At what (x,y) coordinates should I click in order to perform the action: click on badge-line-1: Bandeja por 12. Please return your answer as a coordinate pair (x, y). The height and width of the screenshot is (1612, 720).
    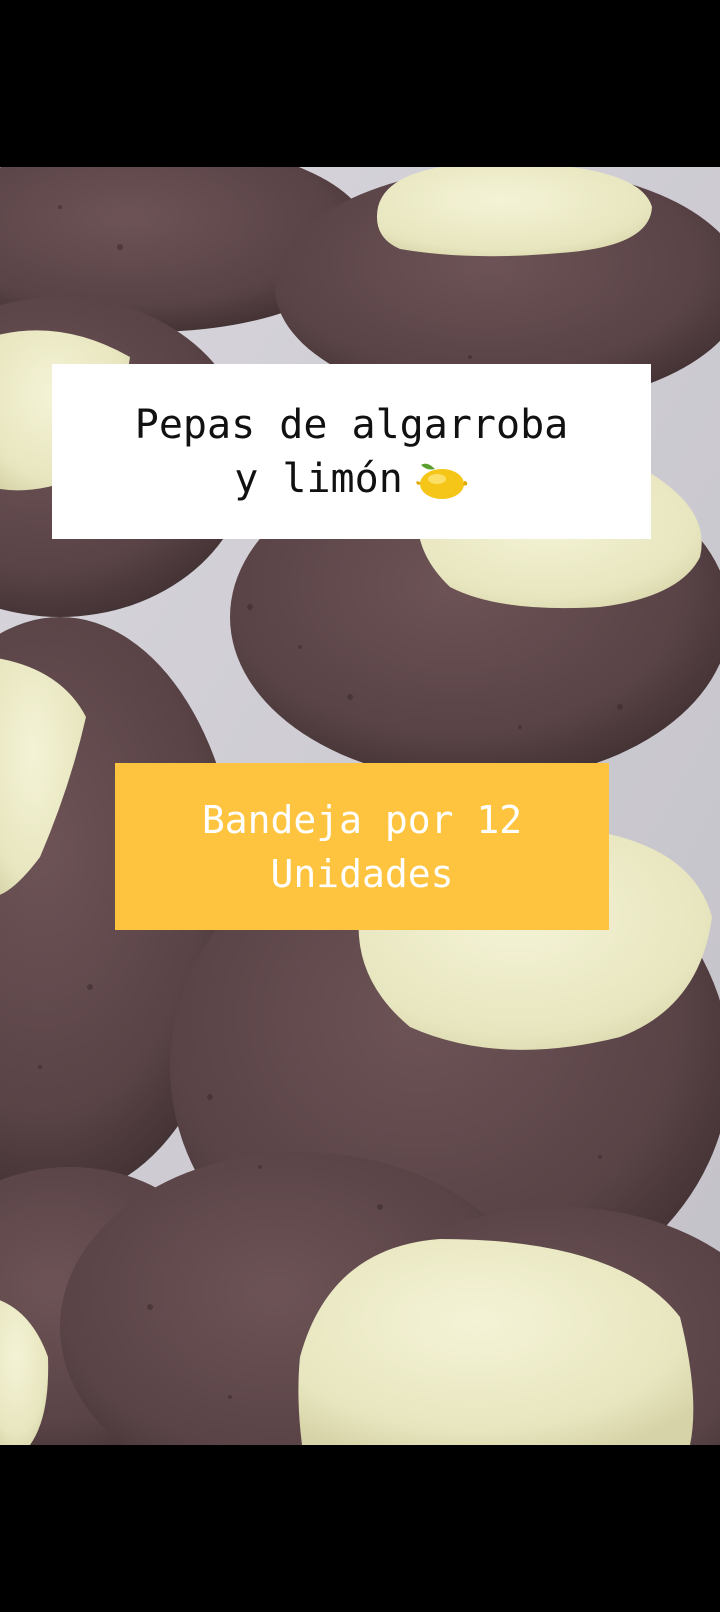
    Looking at the image, I should click on (362, 819).